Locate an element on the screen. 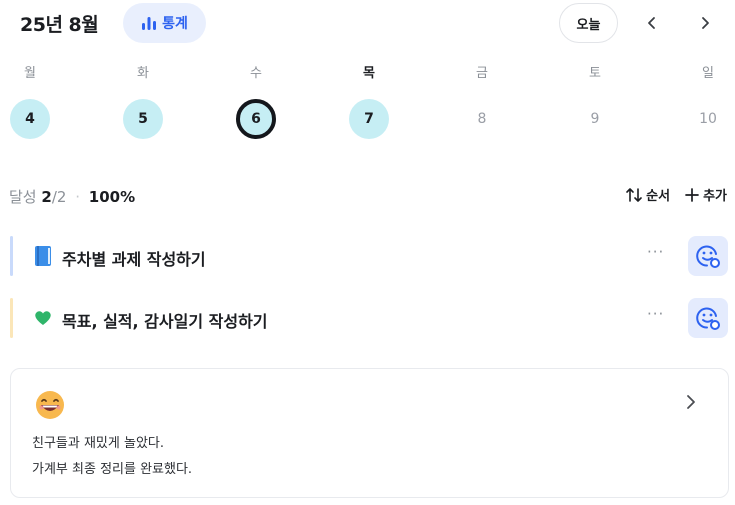  weekday-label-sat: 토 is located at coordinates (595, 73).